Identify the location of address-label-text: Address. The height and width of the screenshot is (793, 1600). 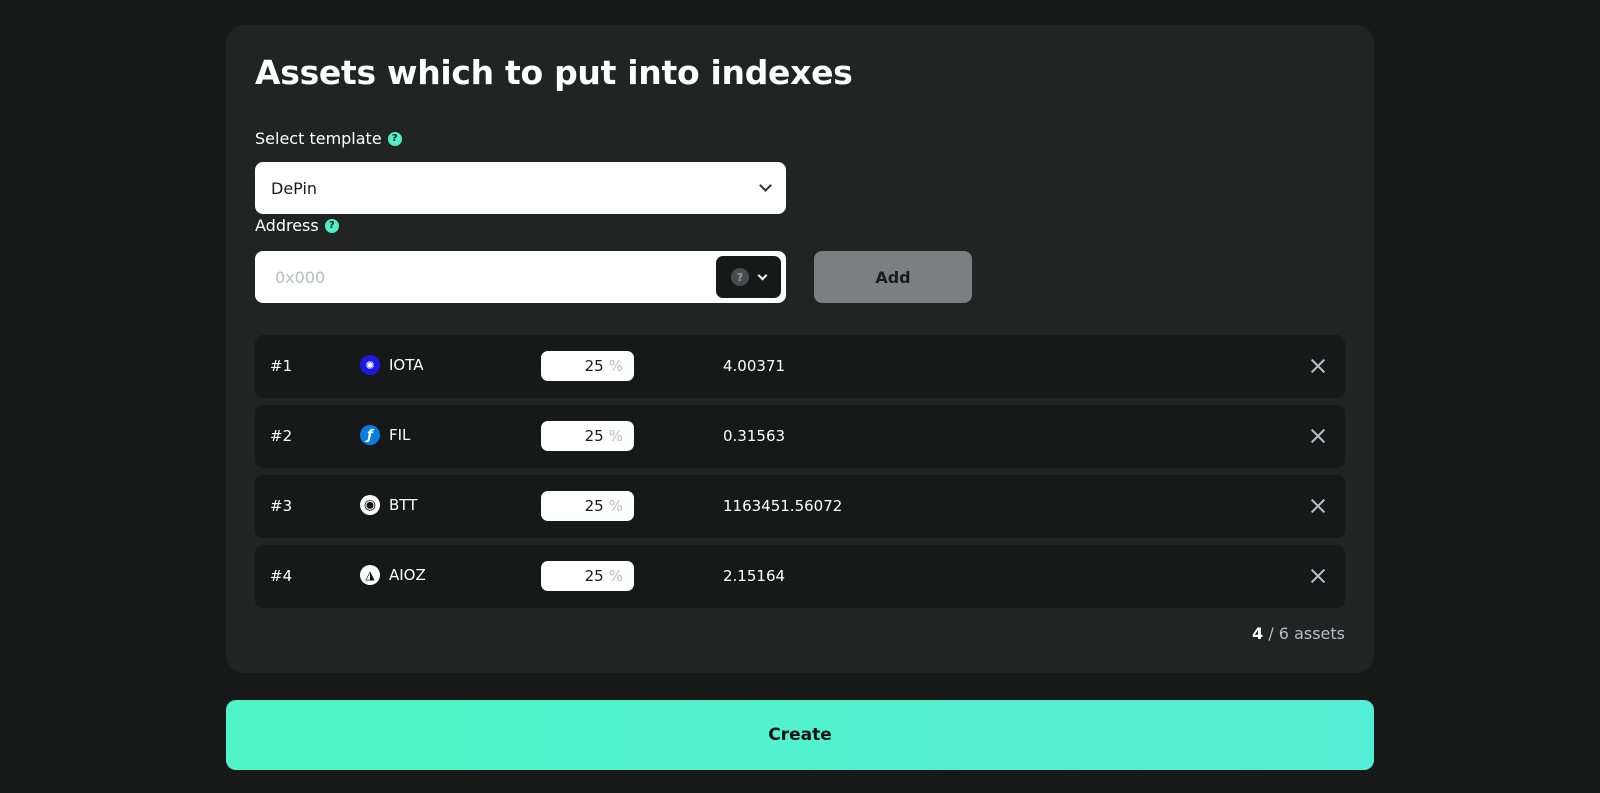
(287, 225).